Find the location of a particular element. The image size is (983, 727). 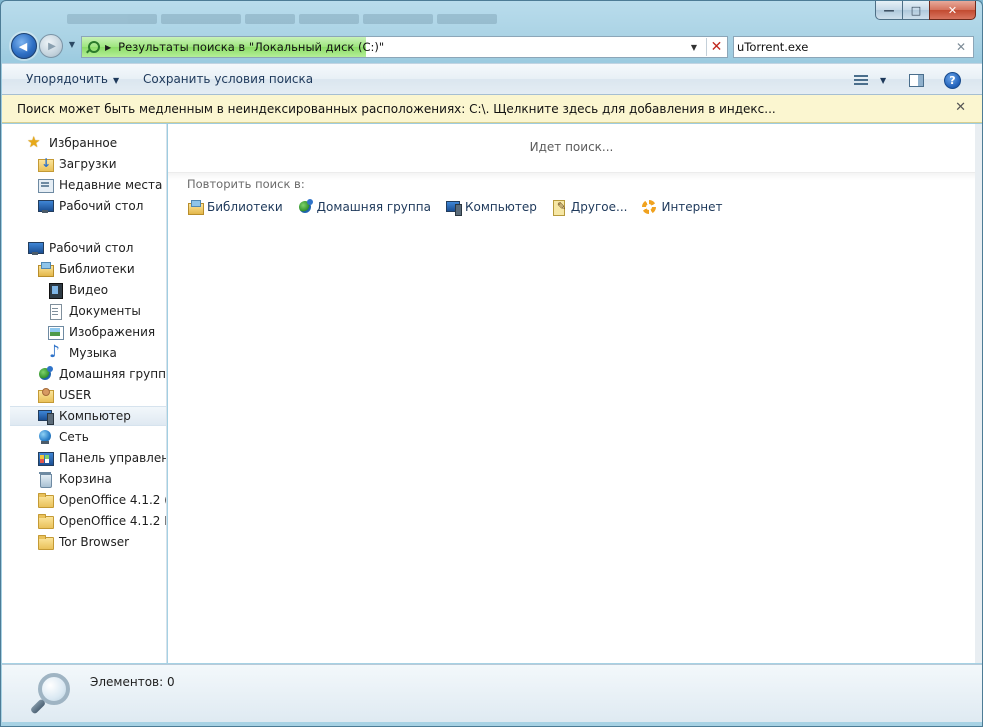

nav-item-label: Изображения is located at coordinates (112, 332).